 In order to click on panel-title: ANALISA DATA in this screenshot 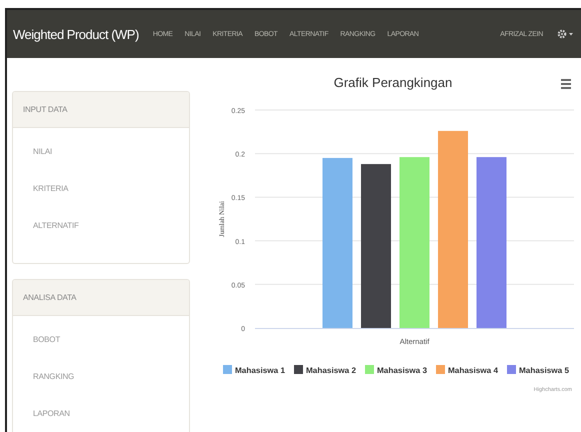, I will do `click(49, 297)`.